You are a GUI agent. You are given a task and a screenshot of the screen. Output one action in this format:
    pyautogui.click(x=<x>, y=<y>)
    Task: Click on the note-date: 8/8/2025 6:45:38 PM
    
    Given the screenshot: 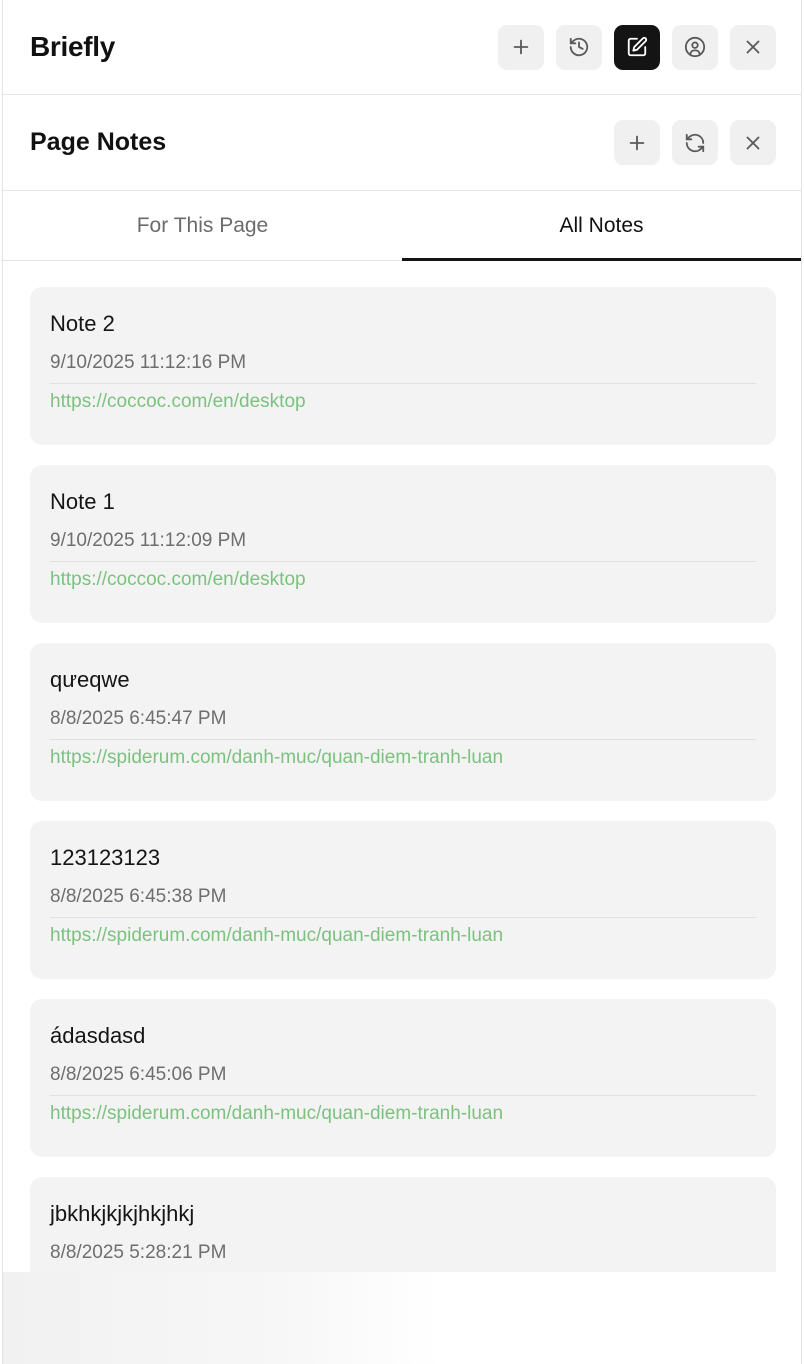 What is the action you would take?
    pyautogui.click(x=403, y=901)
    